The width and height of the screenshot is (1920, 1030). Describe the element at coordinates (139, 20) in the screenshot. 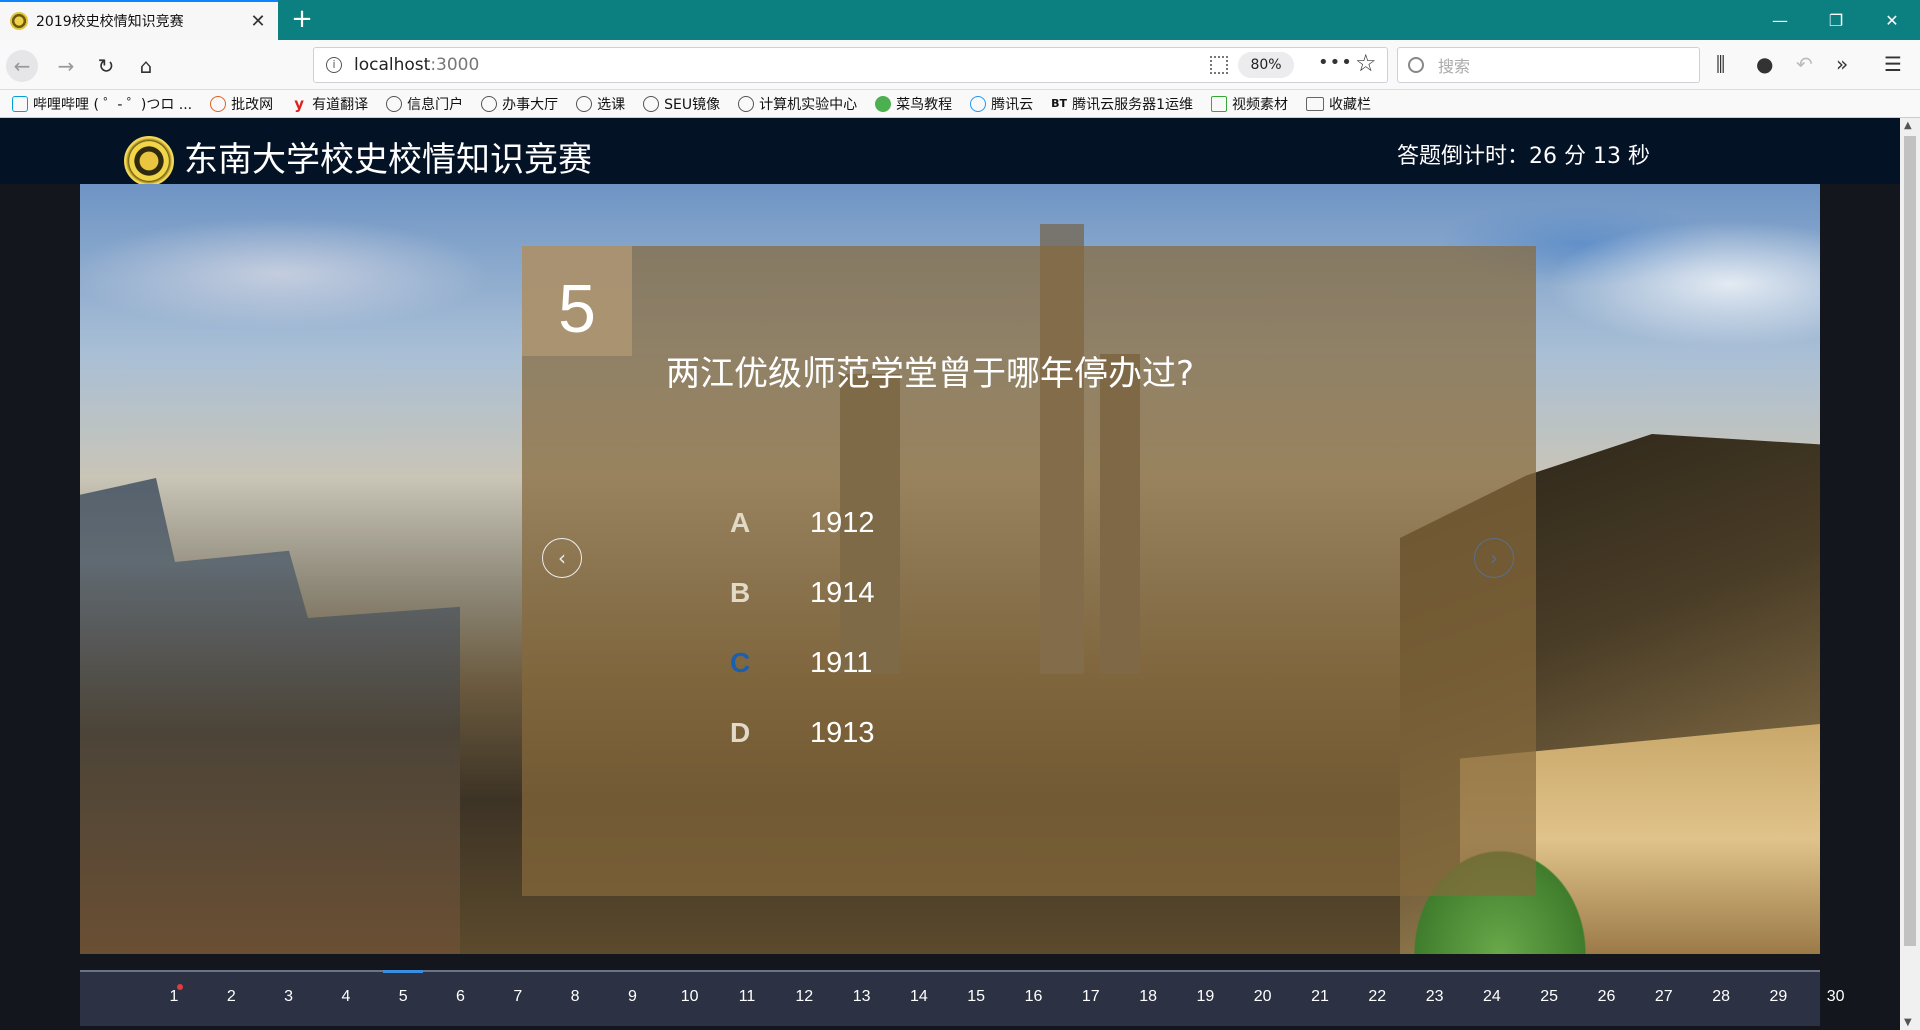

I see `browser-tab: 2019校史校情知识竞赛 ✕` at that location.